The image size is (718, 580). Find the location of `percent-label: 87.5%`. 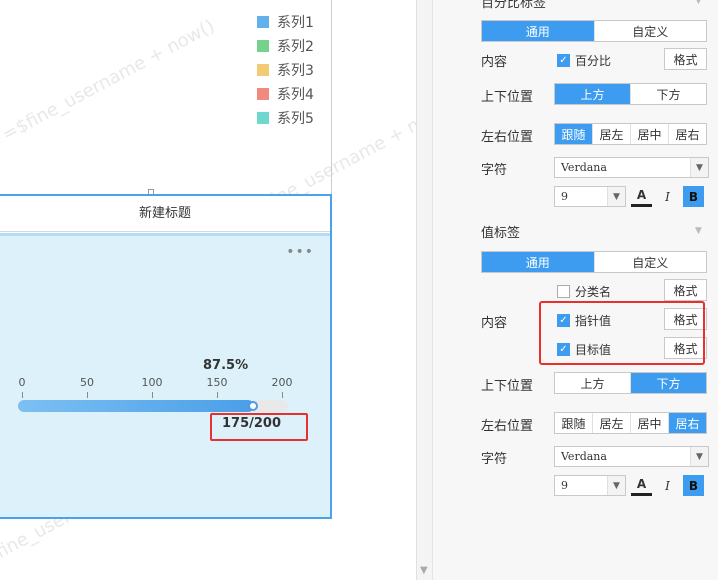

percent-label: 87.5% is located at coordinates (226, 365).